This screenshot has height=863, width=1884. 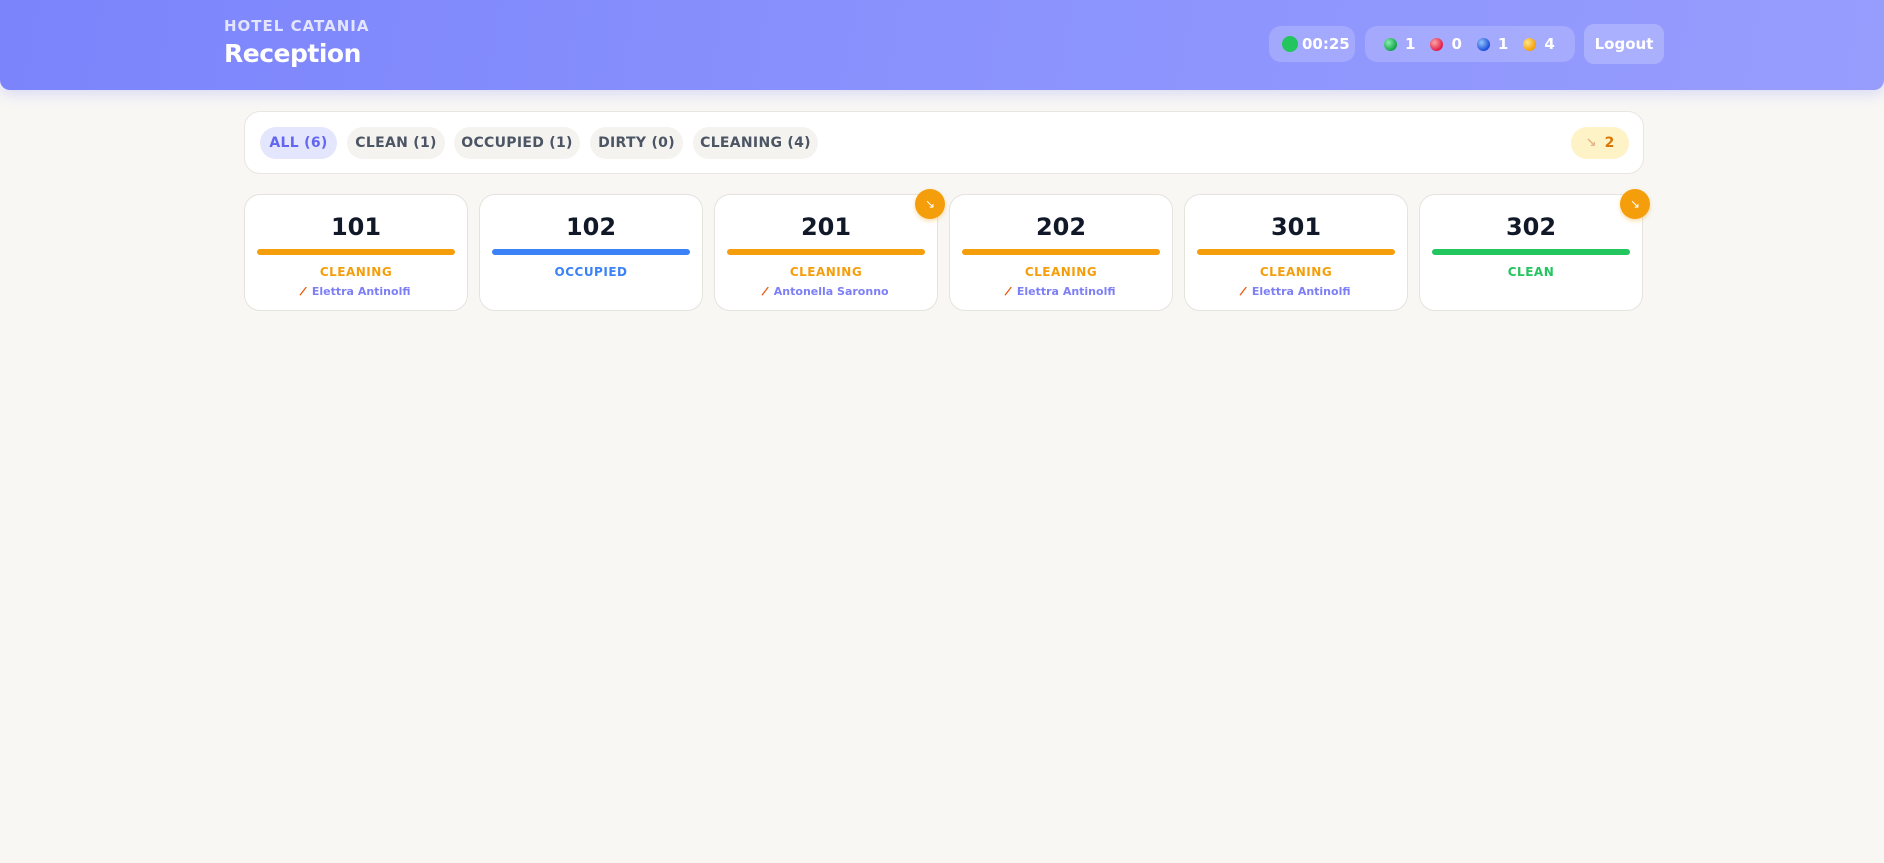 What do you see at coordinates (1326, 44) in the screenshot?
I see `timer-value: 00:25` at bounding box center [1326, 44].